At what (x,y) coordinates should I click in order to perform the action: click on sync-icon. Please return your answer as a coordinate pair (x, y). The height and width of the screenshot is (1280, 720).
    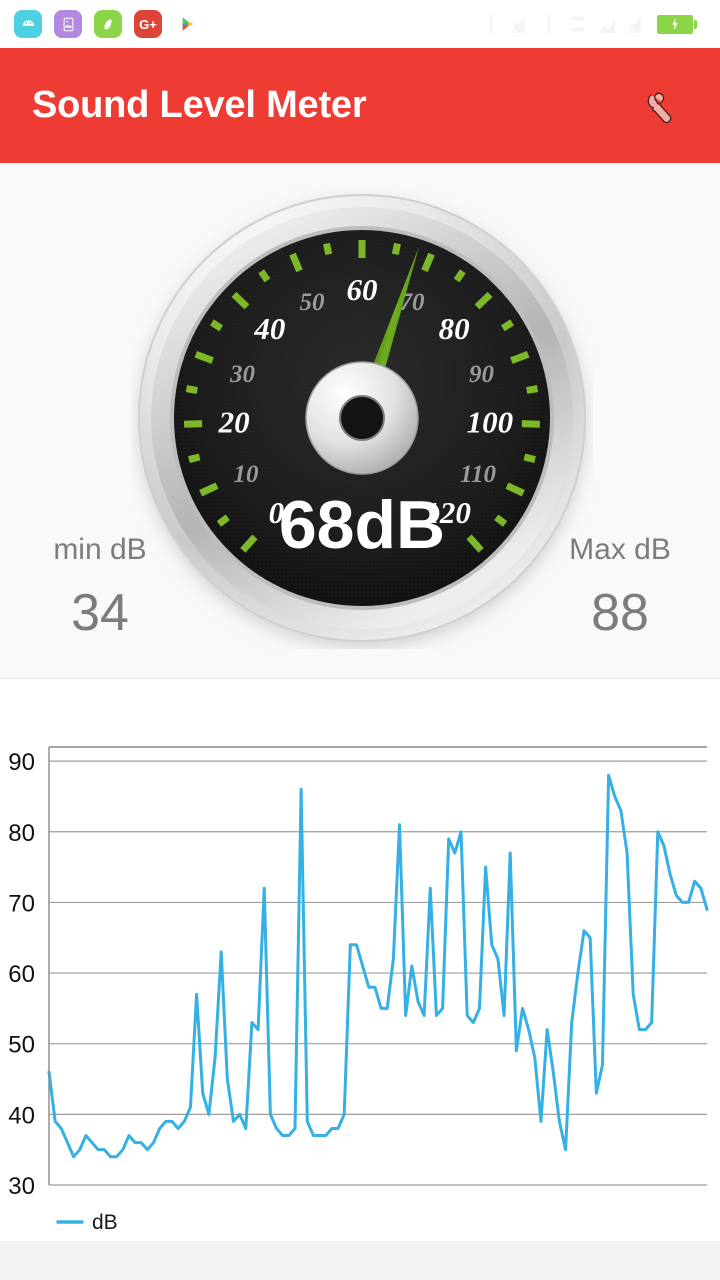
    Looking at the image, I should click on (549, 24).